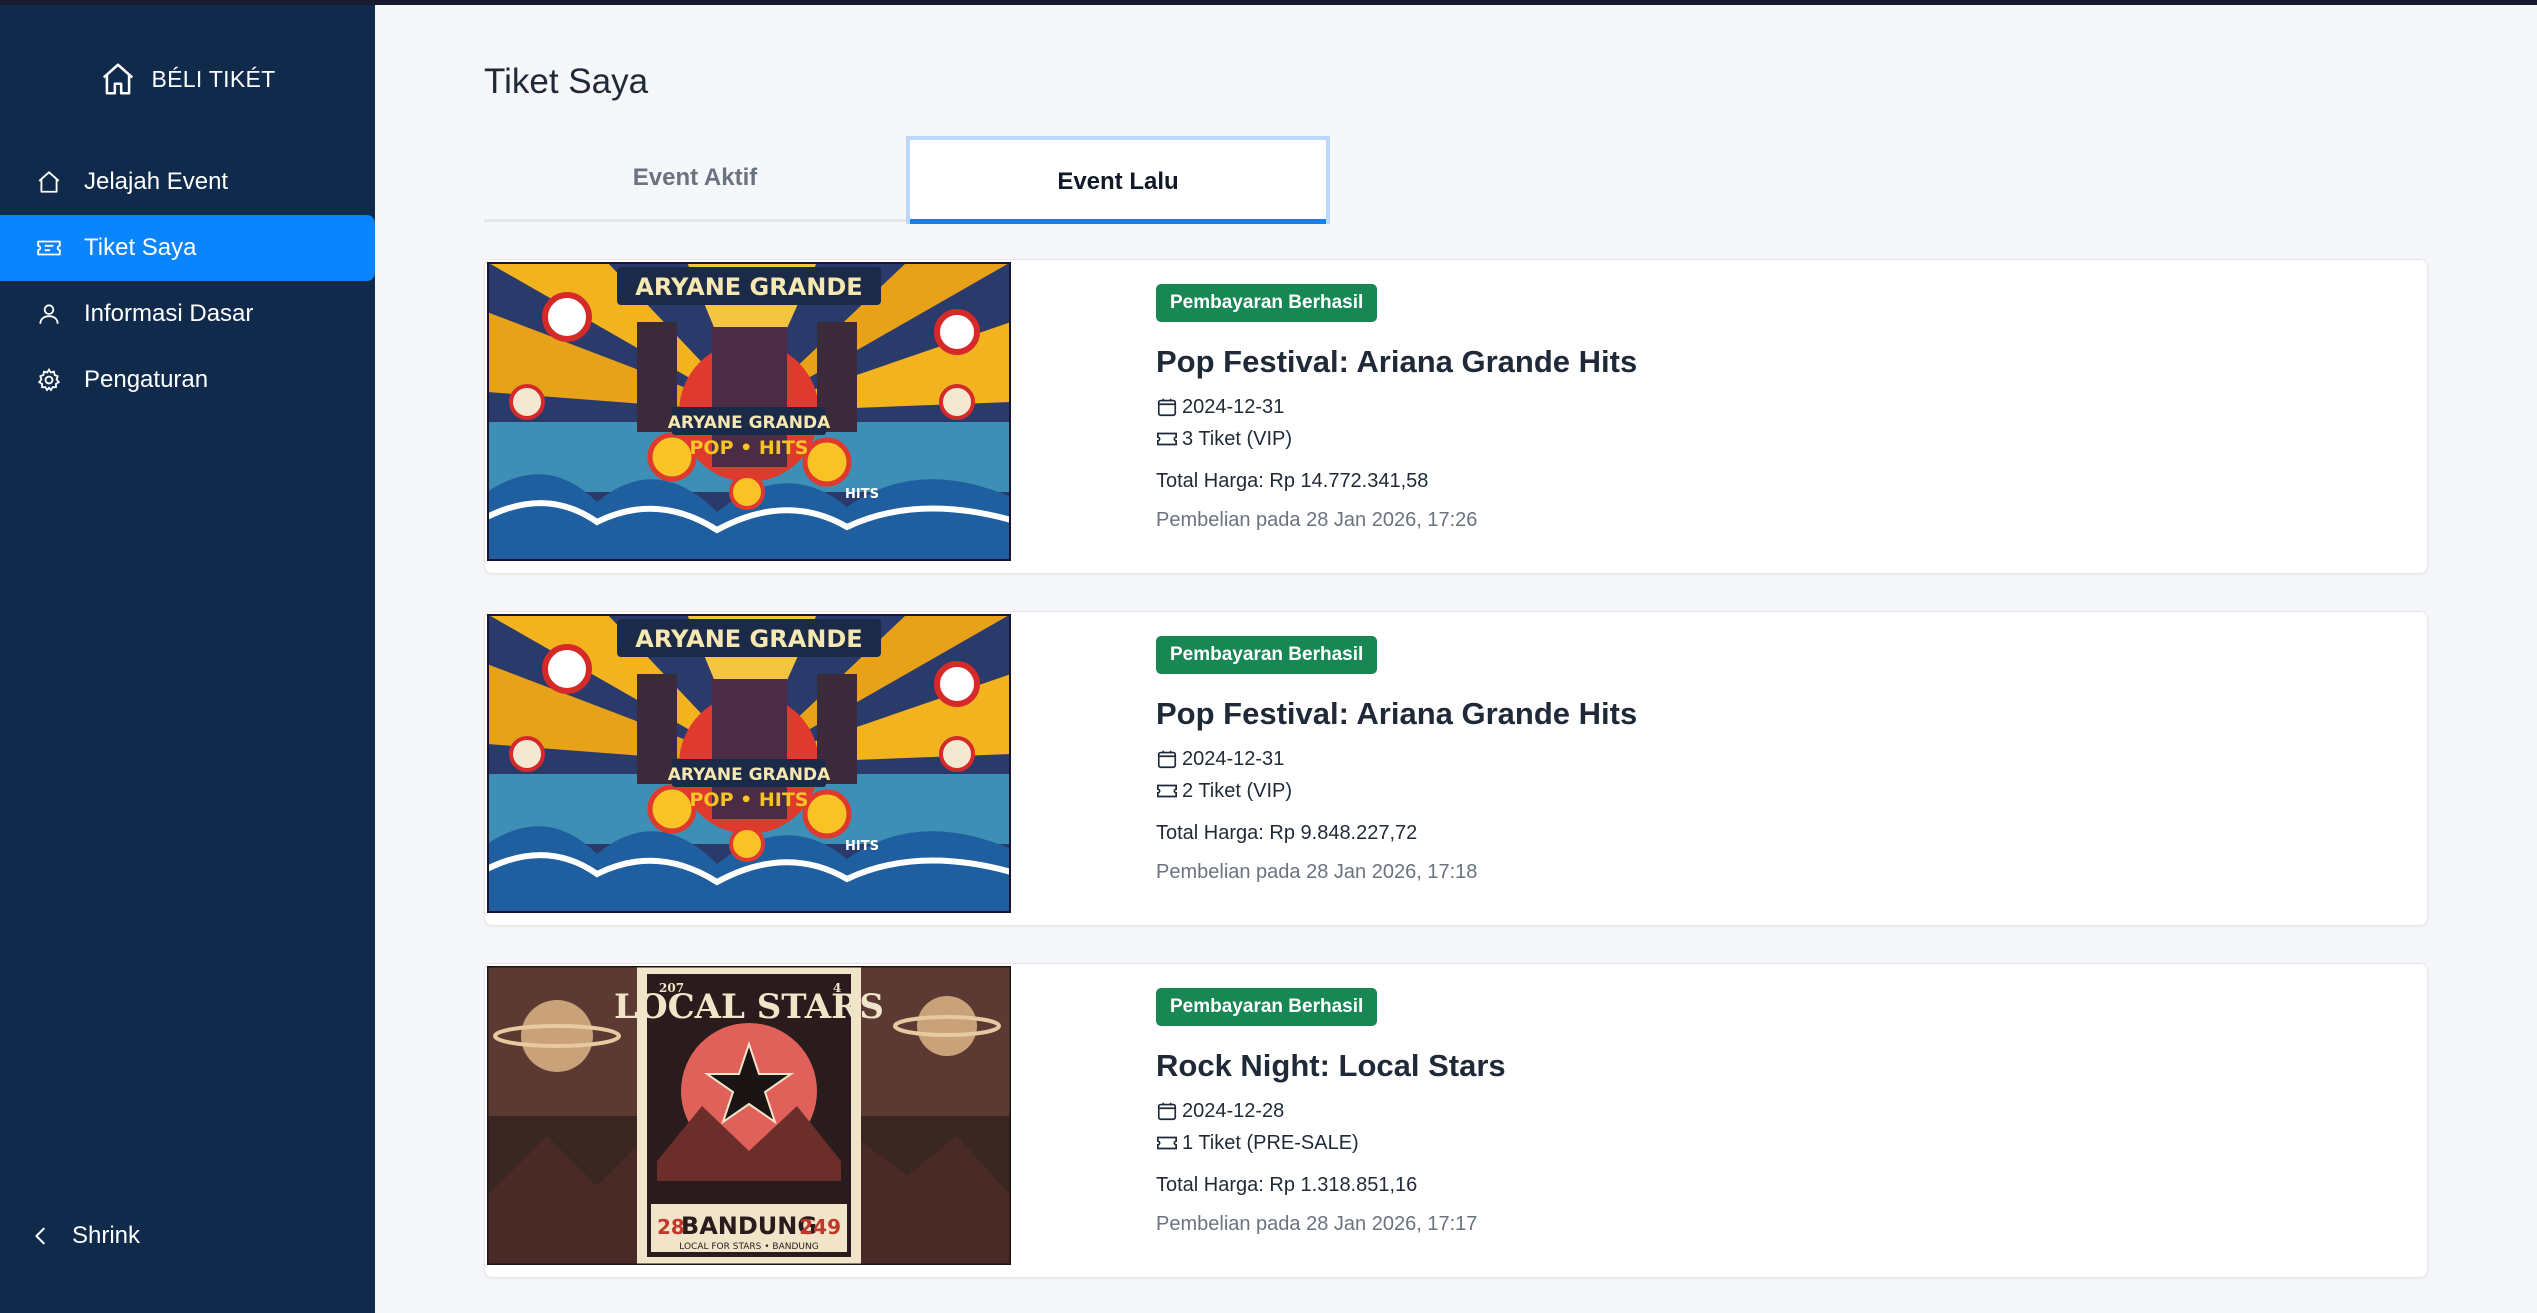  Describe the element at coordinates (749, 1226) in the screenshot. I see `poster-city-text: BANDUNG` at that location.